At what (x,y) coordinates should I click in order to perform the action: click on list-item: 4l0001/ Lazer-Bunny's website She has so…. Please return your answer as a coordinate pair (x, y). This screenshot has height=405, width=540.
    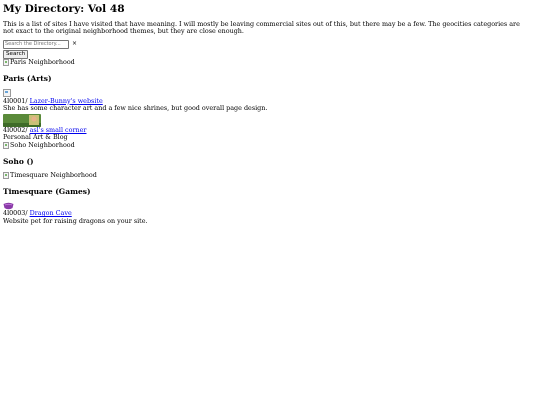
    Looking at the image, I should click on (270, 100).